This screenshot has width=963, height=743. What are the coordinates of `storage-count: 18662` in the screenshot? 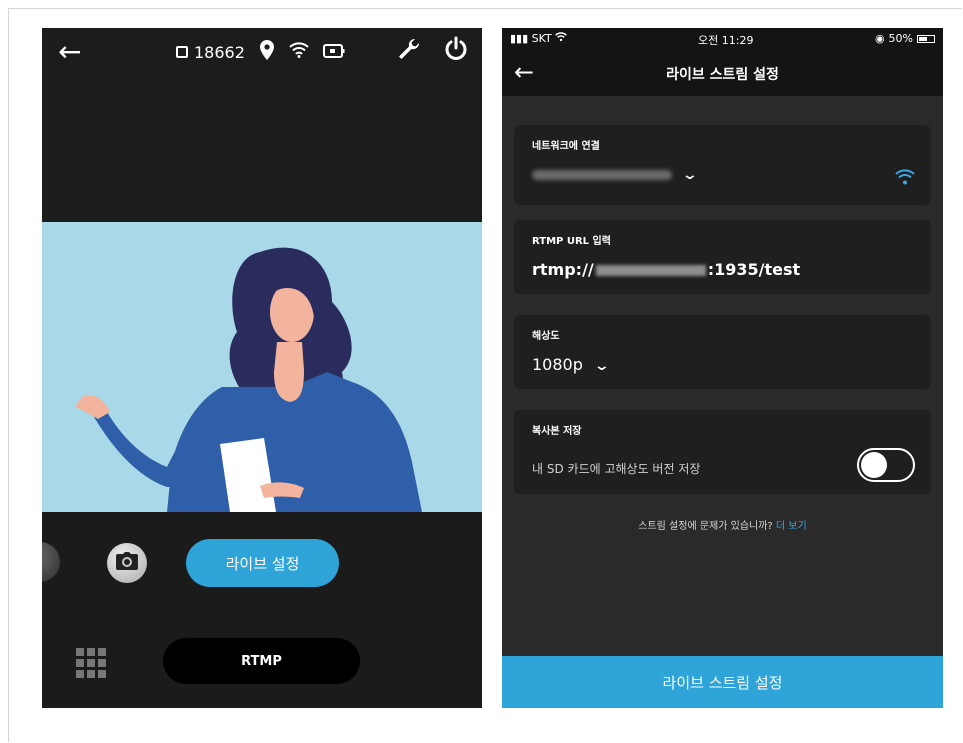 It's located at (210, 52).